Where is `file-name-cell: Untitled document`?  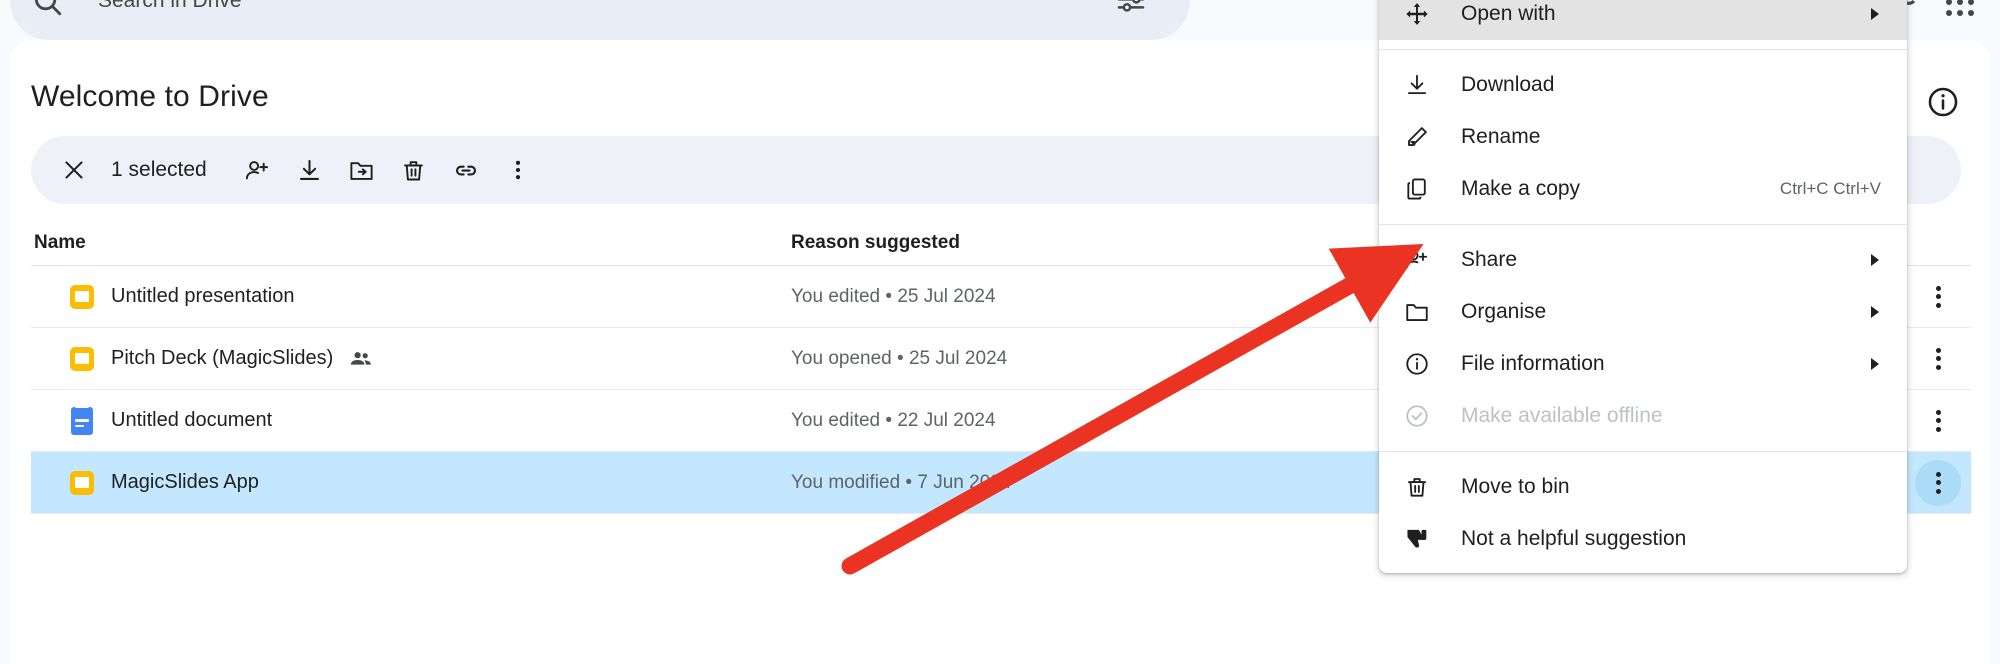 file-name-cell: Untitled document is located at coordinates (411, 420).